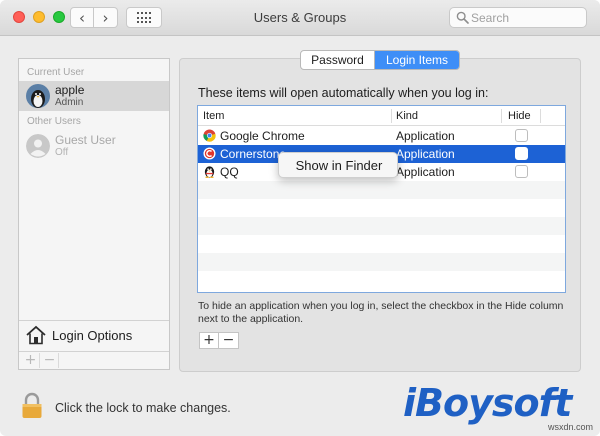 Image resolution: width=600 pixels, height=436 pixels. I want to click on sidebar-bottom-bar: + −, so click(94, 360).